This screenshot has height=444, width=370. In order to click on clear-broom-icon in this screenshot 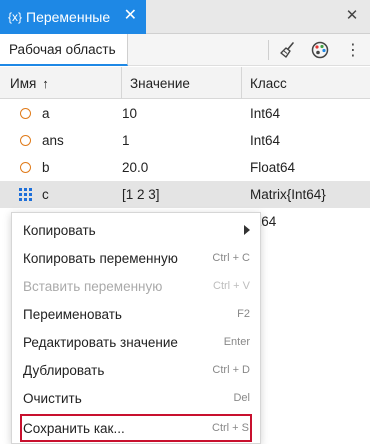, I will do `click(288, 50)`.